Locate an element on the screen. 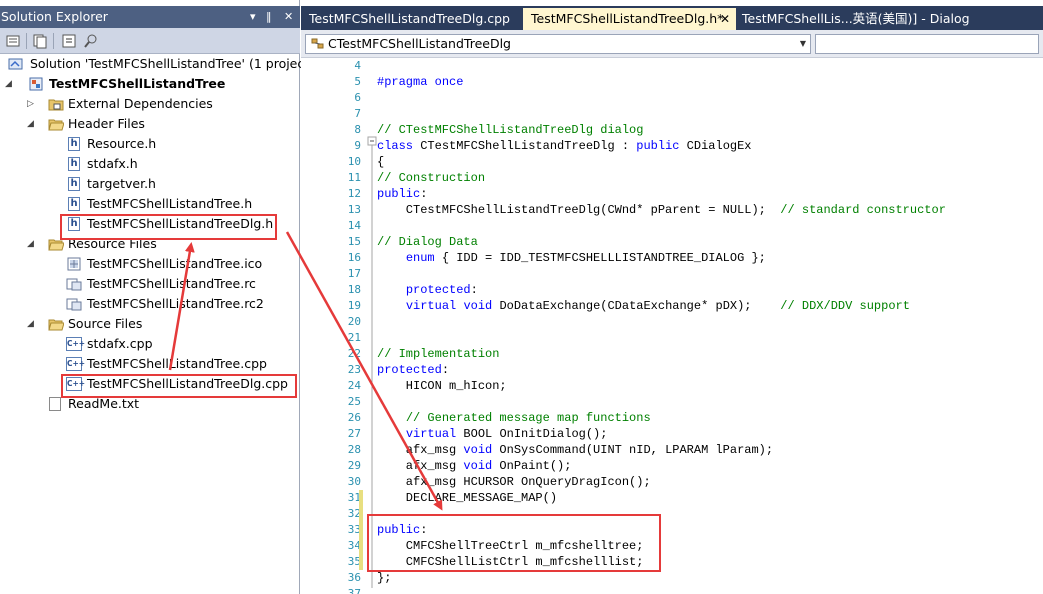  code-line: // CTestMFCShellListandTreeDlg dialog is located at coordinates (510, 130).